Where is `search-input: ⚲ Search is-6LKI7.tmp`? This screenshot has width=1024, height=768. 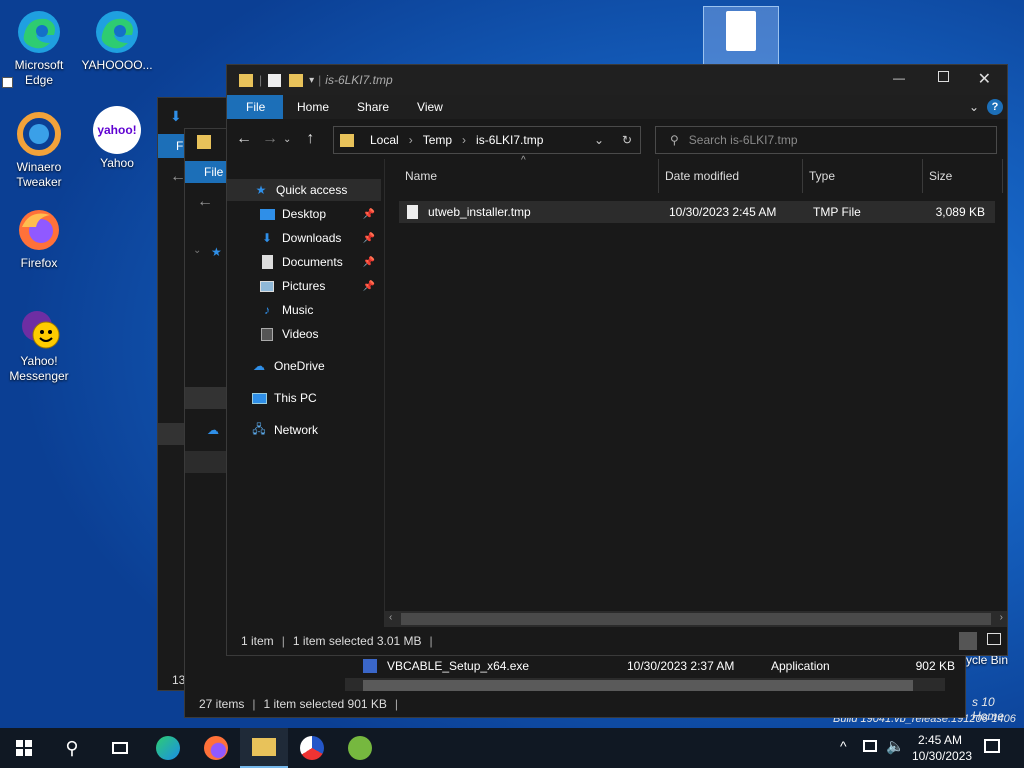 search-input: ⚲ Search is-6LKI7.tmp is located at coordinates (826, 140).